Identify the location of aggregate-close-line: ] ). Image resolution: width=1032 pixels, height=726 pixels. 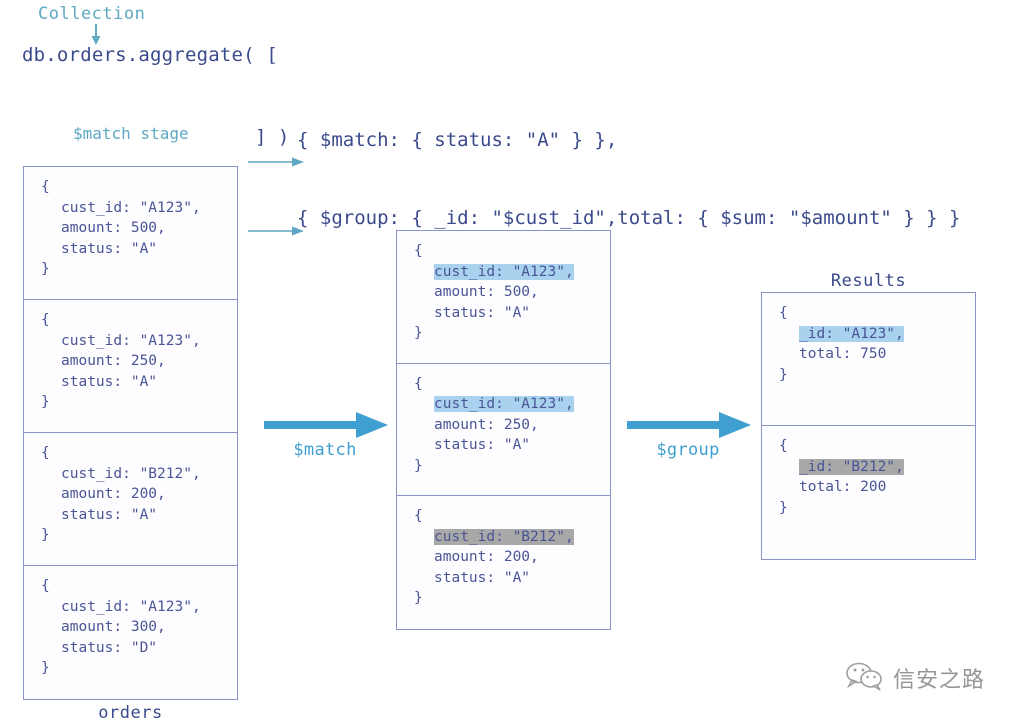
(272, 137).